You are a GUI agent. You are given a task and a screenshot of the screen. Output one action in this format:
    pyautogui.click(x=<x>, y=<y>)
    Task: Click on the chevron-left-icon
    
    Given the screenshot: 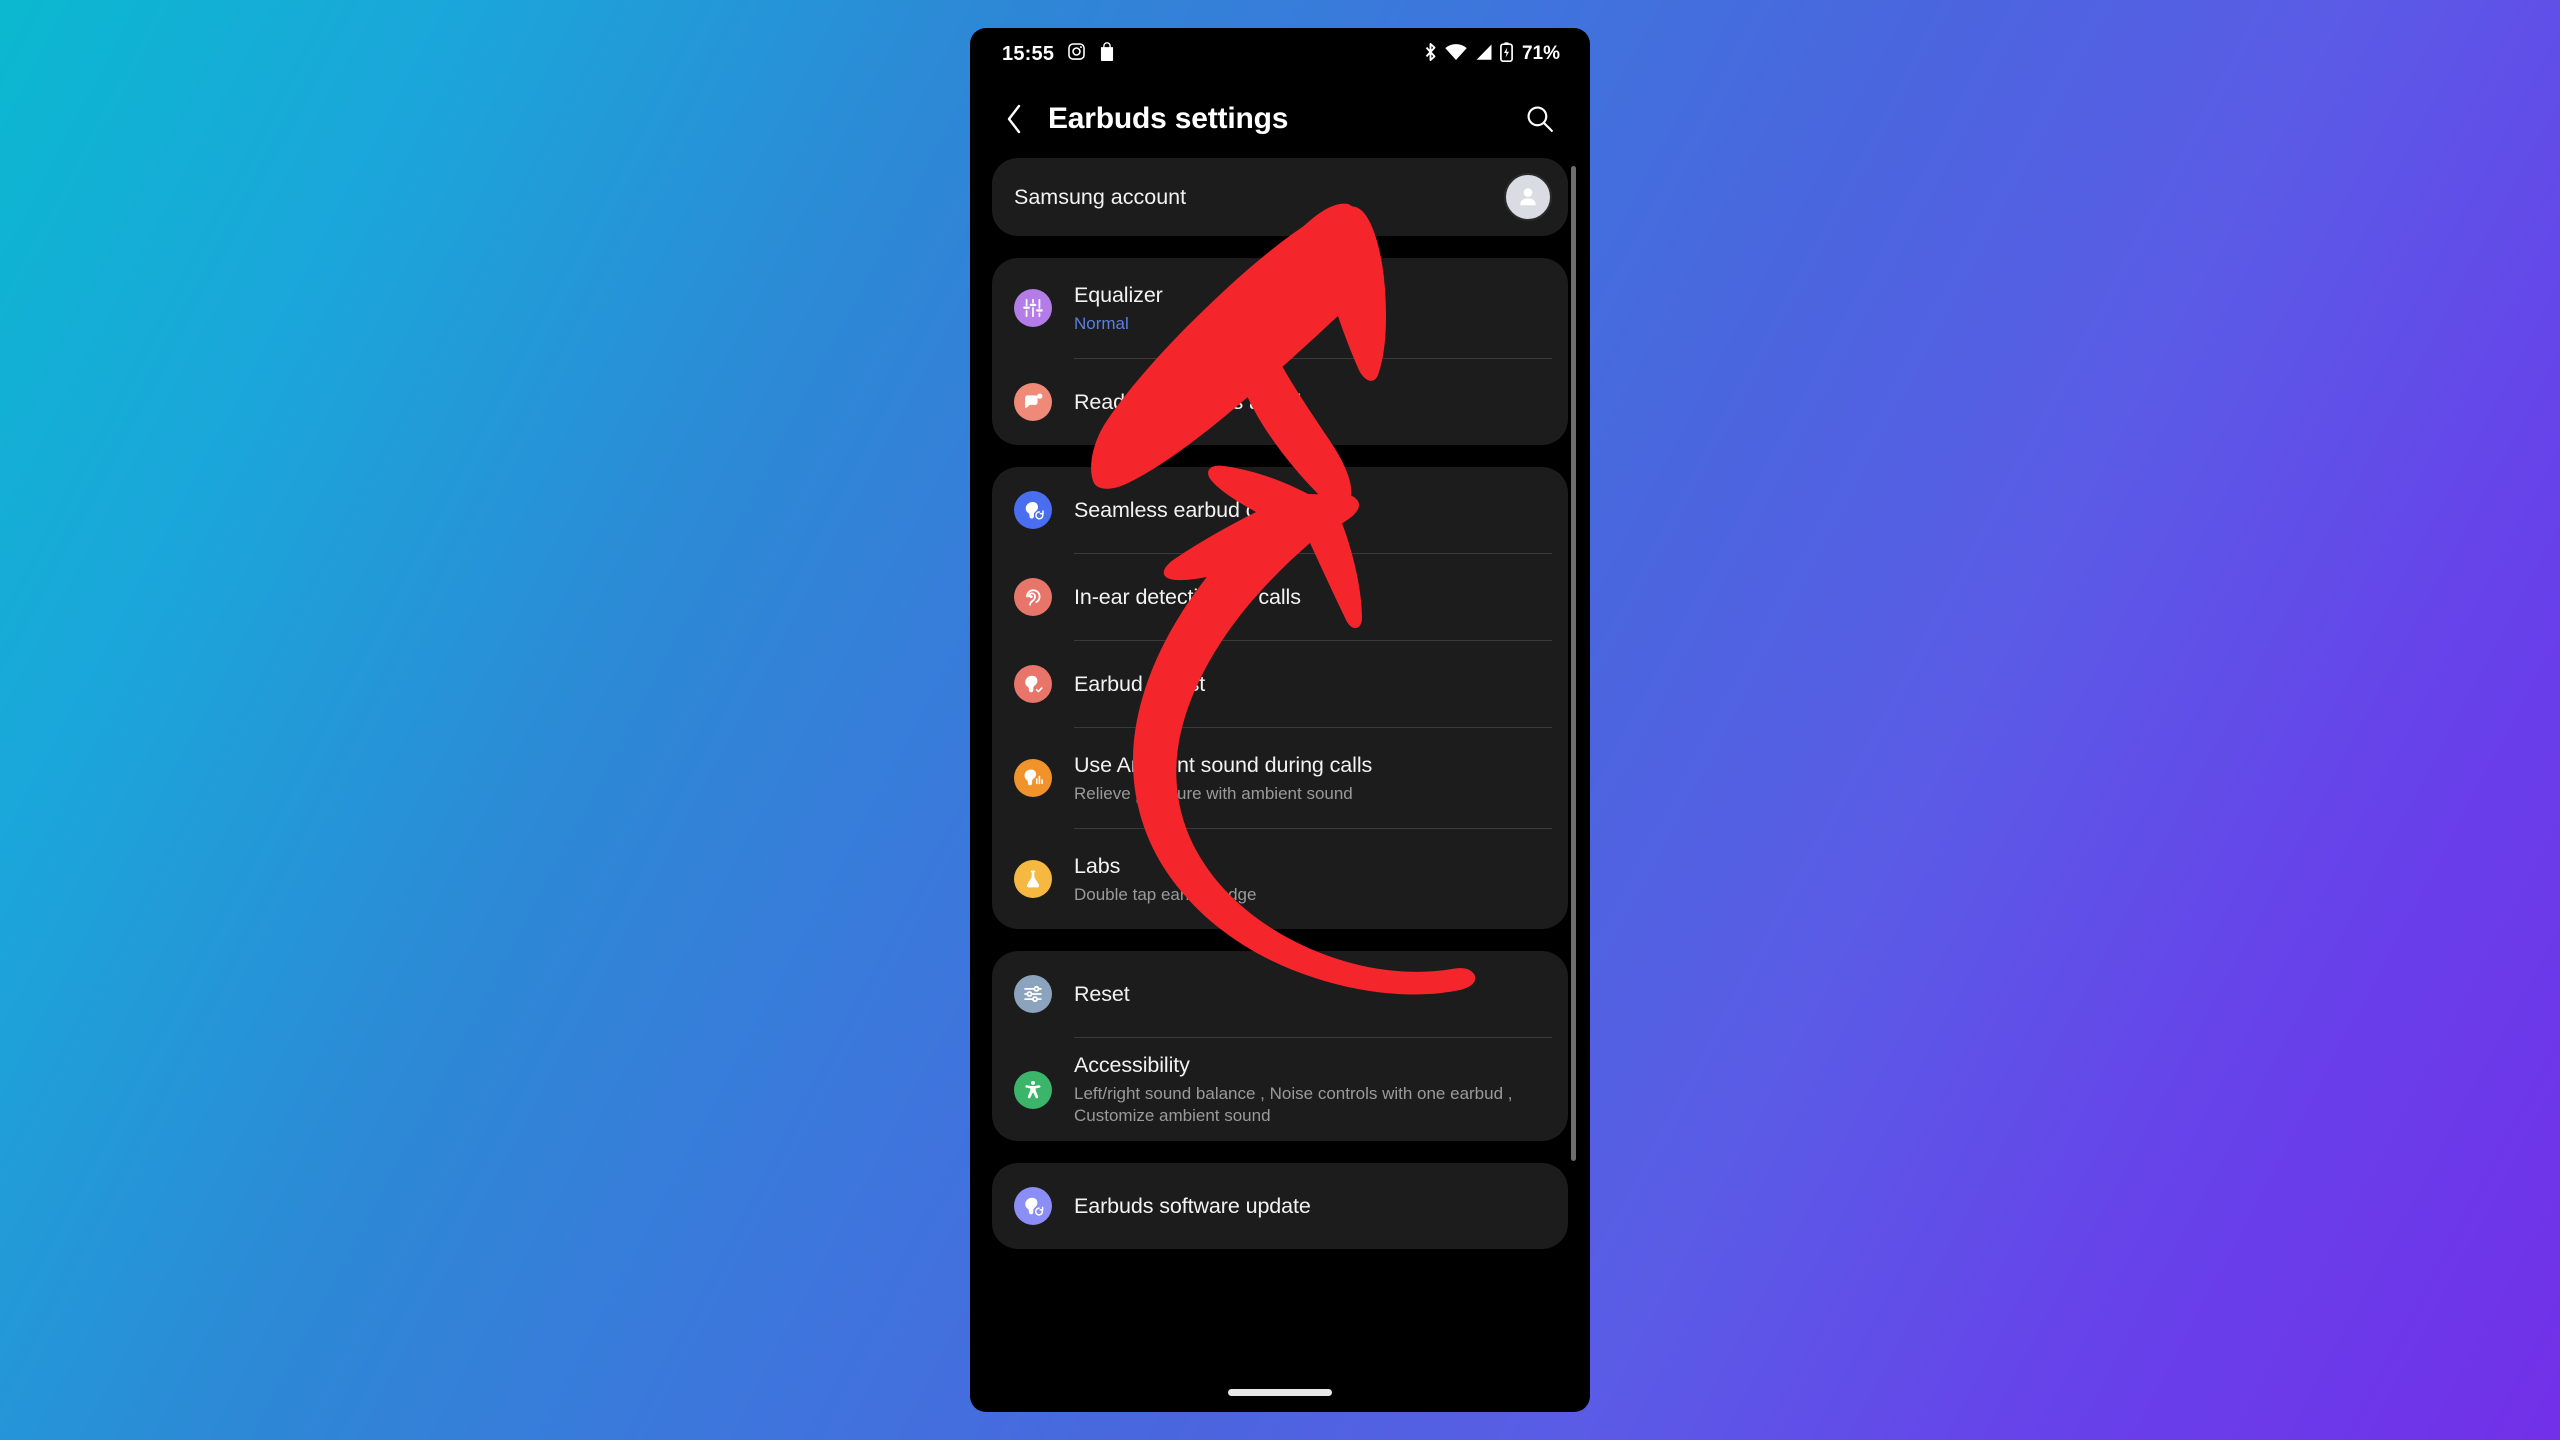 What is the action you would take?
    pyautogui.click(x=1013, y=119)
    